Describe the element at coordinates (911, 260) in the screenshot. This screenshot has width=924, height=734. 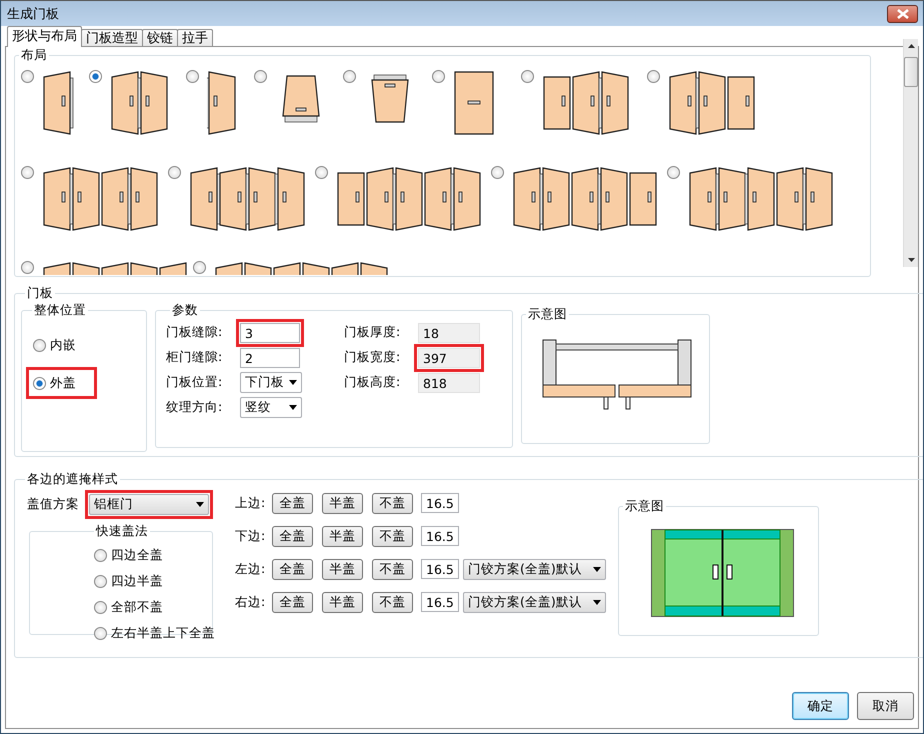
I see `scroll-down-icon` at that location.